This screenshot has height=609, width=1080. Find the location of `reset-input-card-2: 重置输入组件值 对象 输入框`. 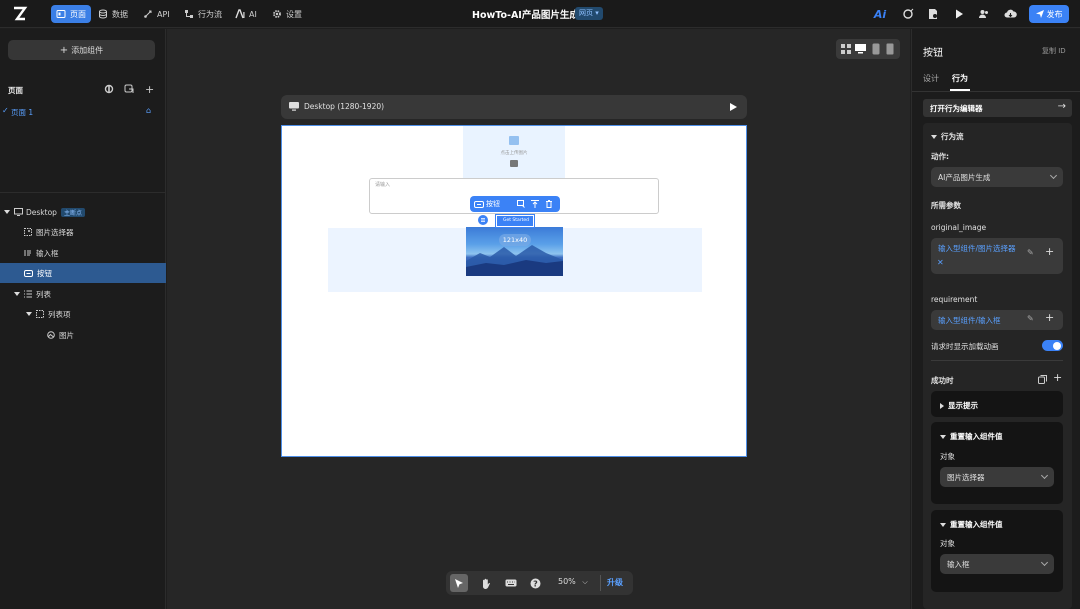

reset-input-card-2: 重置输入组件值 对象 输入框 is located at coordinates (997, 551).